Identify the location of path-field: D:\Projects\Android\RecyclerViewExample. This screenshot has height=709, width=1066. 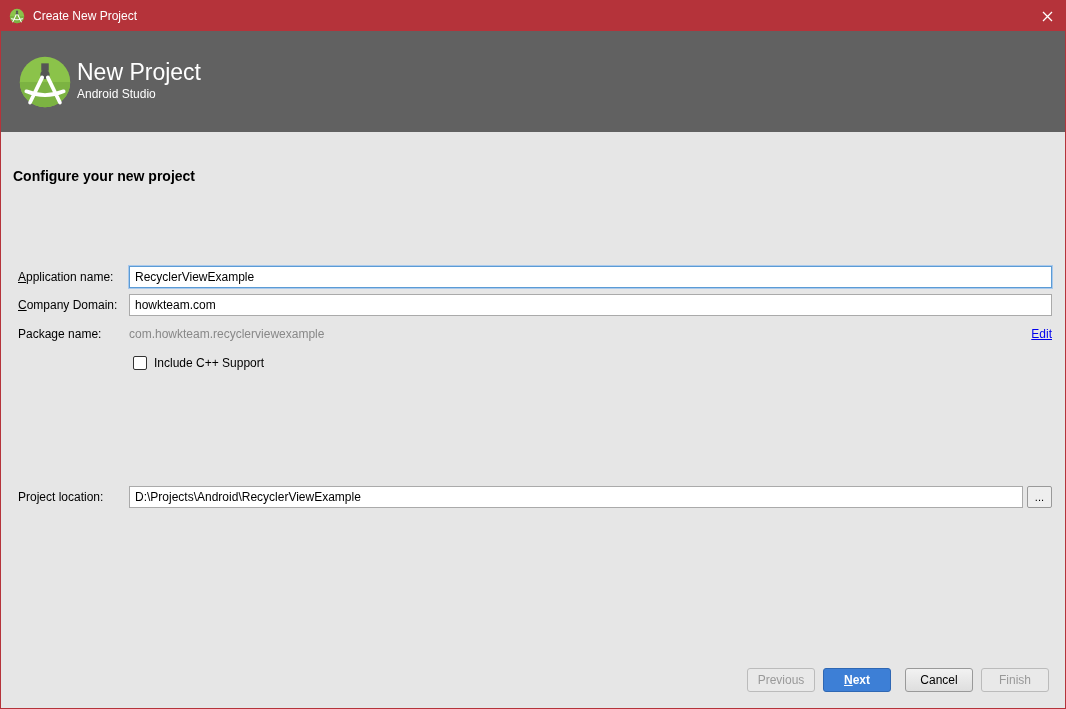
(576, 497).